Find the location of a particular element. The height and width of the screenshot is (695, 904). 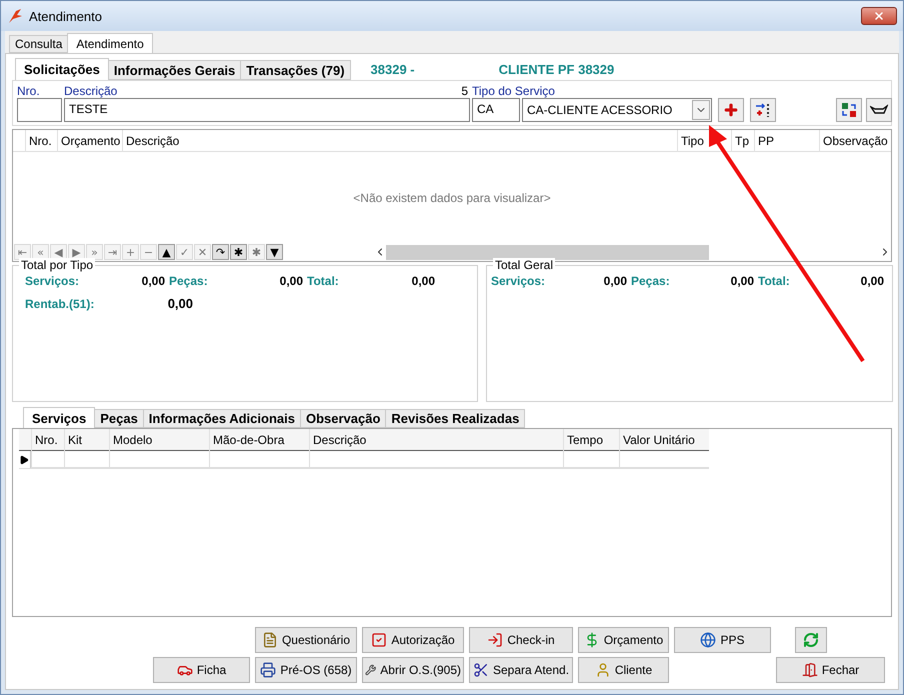

action-button: Abrir O.S.(905) is located at coordinates (413, 670).